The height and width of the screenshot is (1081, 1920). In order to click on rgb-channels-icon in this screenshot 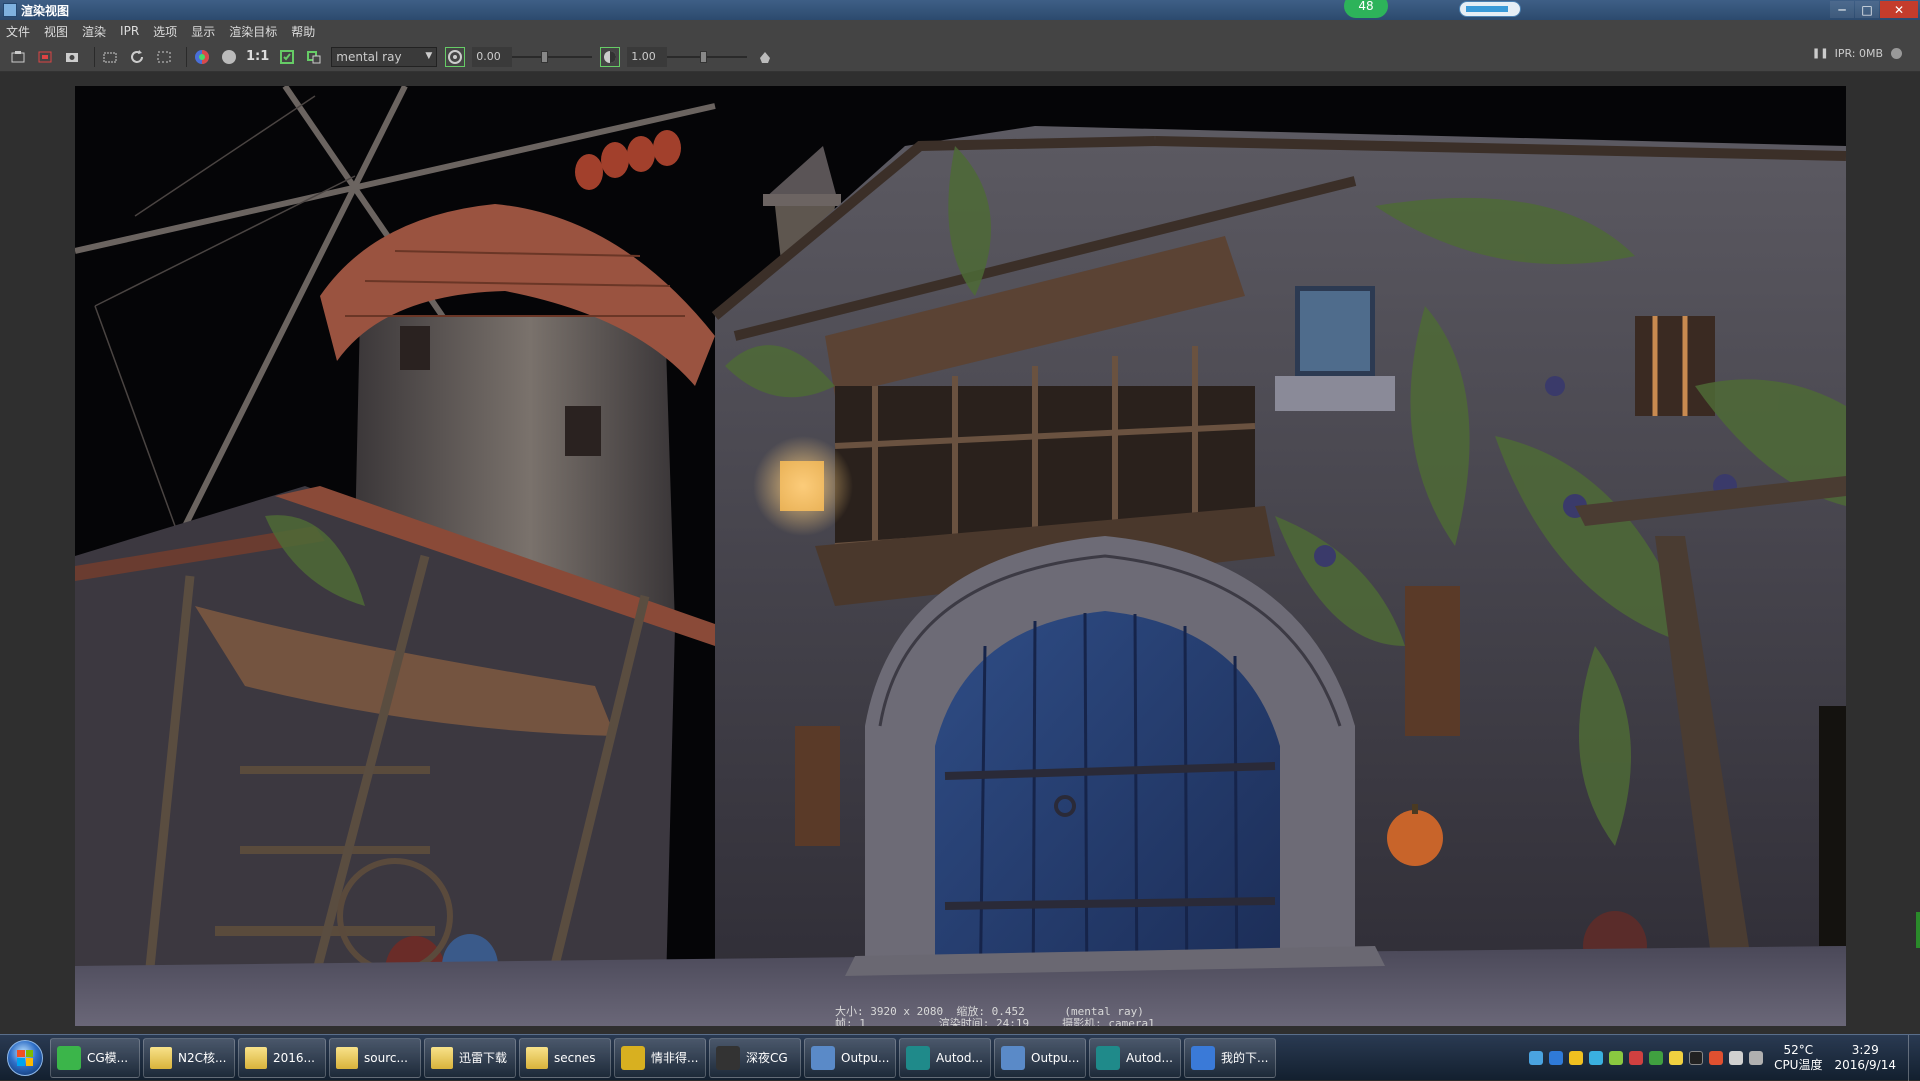, I will do `click(202, 57)`.